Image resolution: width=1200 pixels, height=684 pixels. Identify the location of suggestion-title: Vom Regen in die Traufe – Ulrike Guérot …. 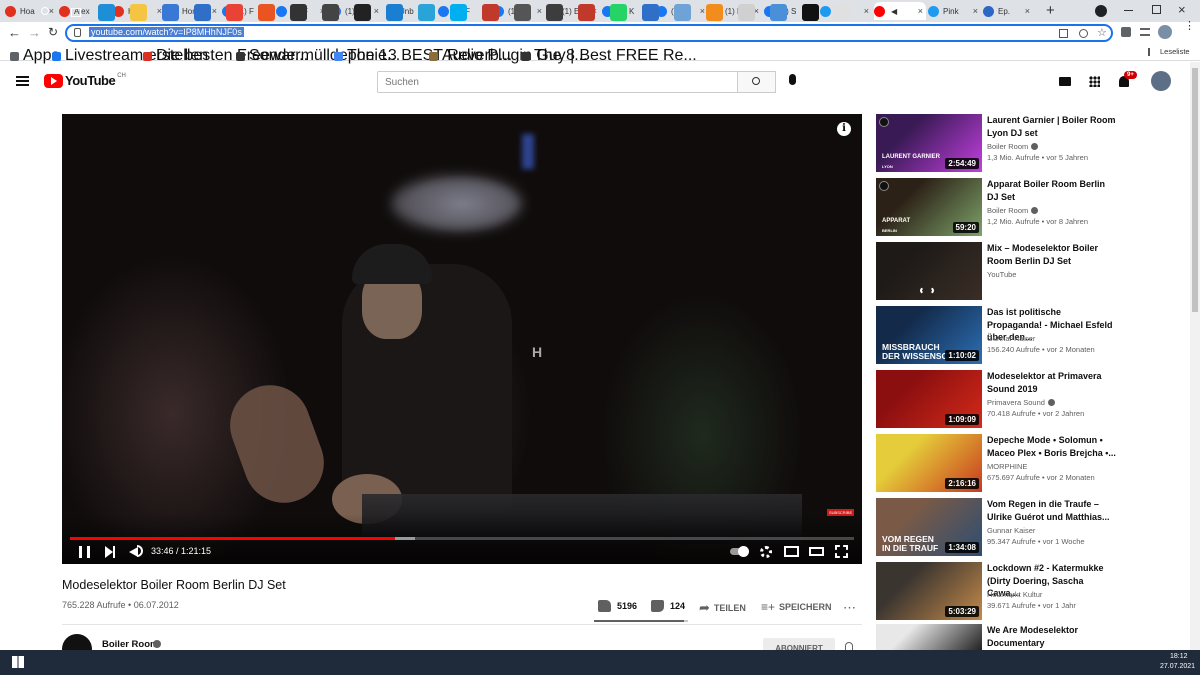
(1052, 510).